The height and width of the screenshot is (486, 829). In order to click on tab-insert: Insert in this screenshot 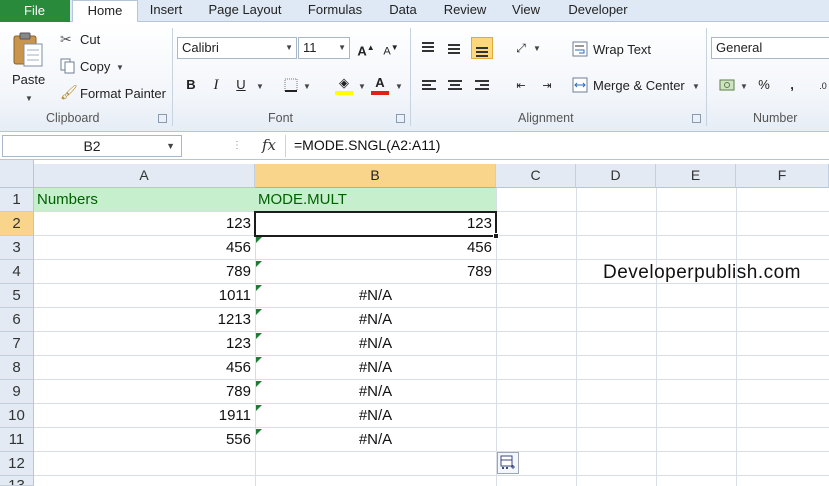, I will do `click(166, 11)`.